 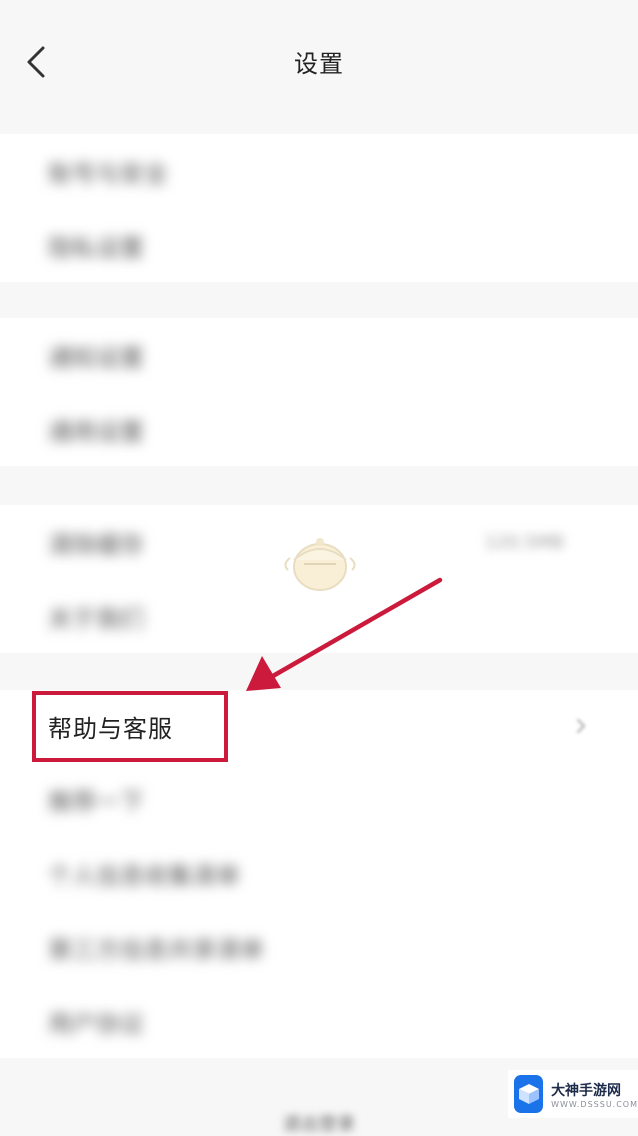 What do you see at coordinates (586, 1090) in the screenshot?
I see `watermark-name: 大神手游网` at bounding box center [586, 1090].